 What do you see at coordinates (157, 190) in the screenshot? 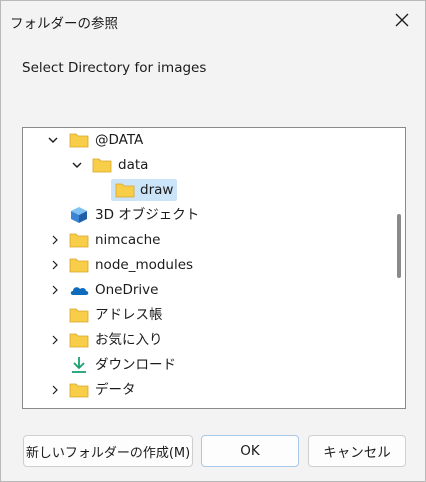
I see `tree-item-label: draw` at bounding box center [157, 190].